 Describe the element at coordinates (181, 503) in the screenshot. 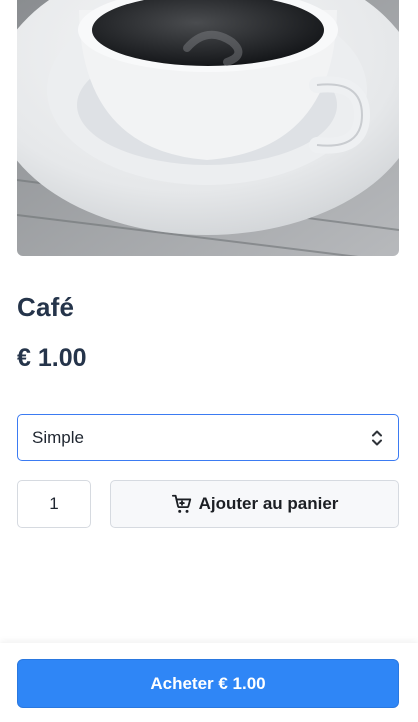

I see `cart-icon` at that location.